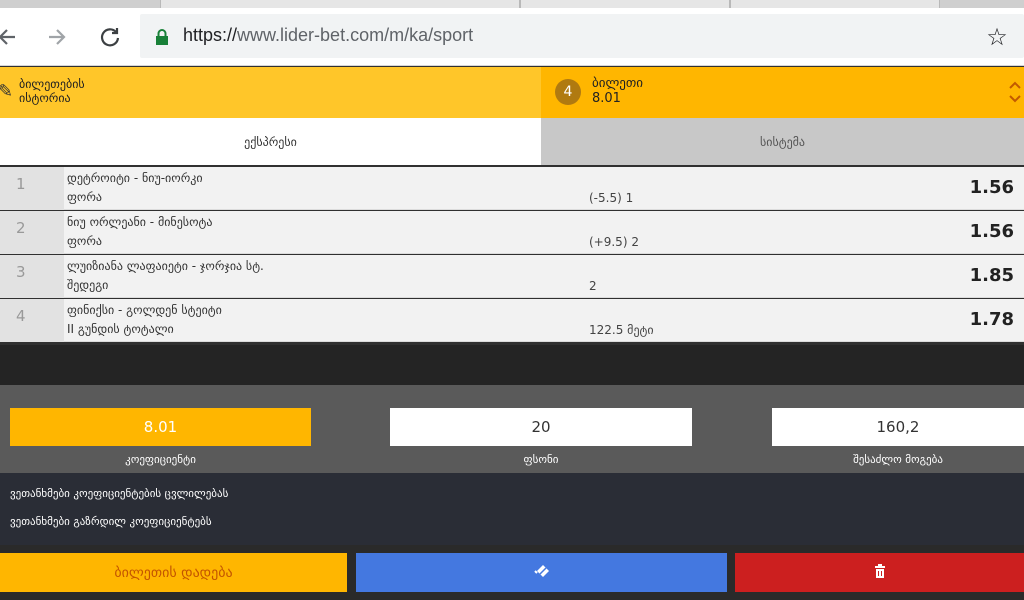 The width and height of the screenshot is (1024, 600). What do you see at coordinates (111, 521) in the screenshot?
I see `accept-increased-odds-option: ვეთანხმები გაზრდილ კოეფიციენტებს` at bounding box center [111, 521].